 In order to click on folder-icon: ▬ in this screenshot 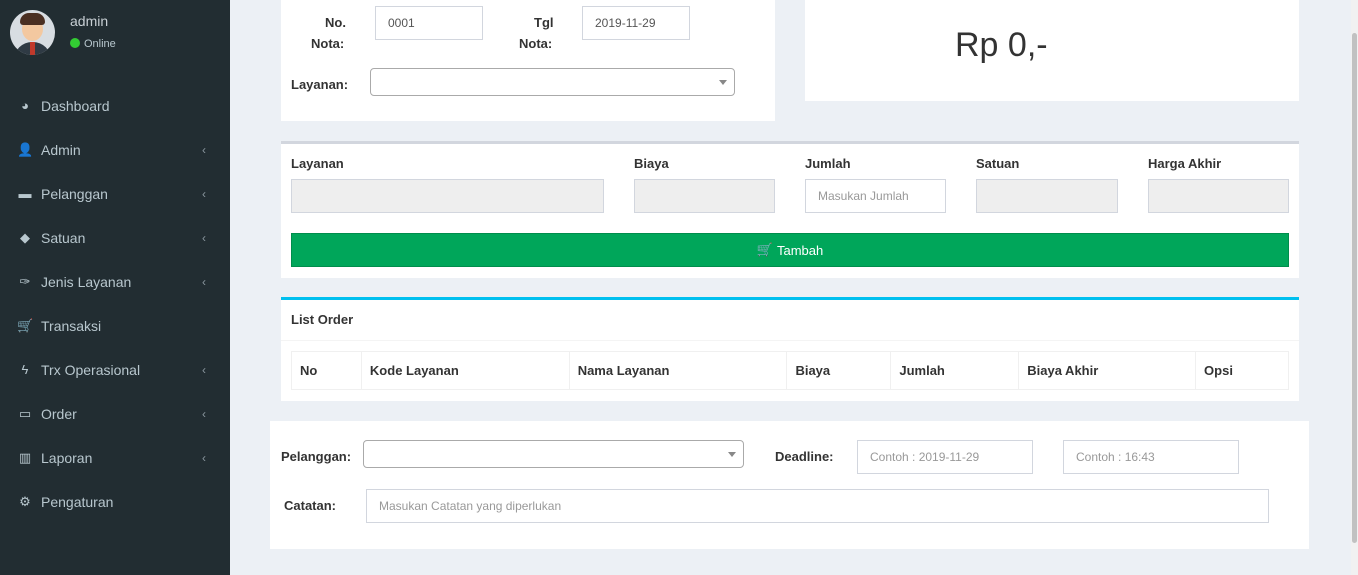, I will do `click(25, 193)`.